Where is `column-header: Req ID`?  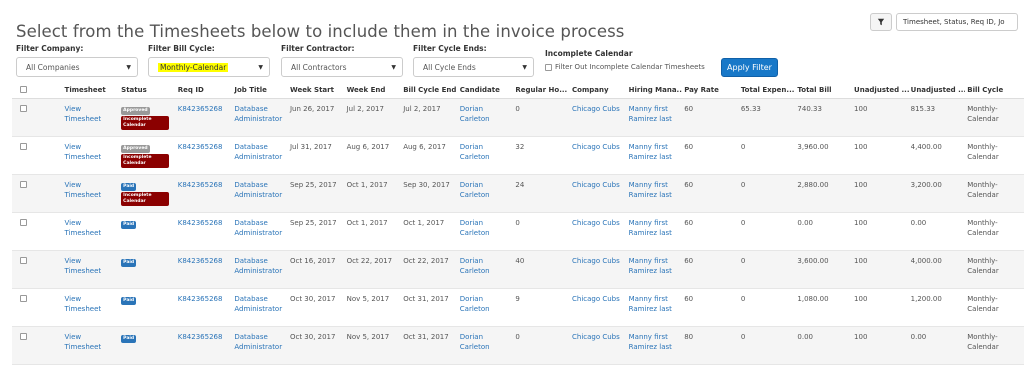
column-header: Req ID is located at coordinates (204, 90).